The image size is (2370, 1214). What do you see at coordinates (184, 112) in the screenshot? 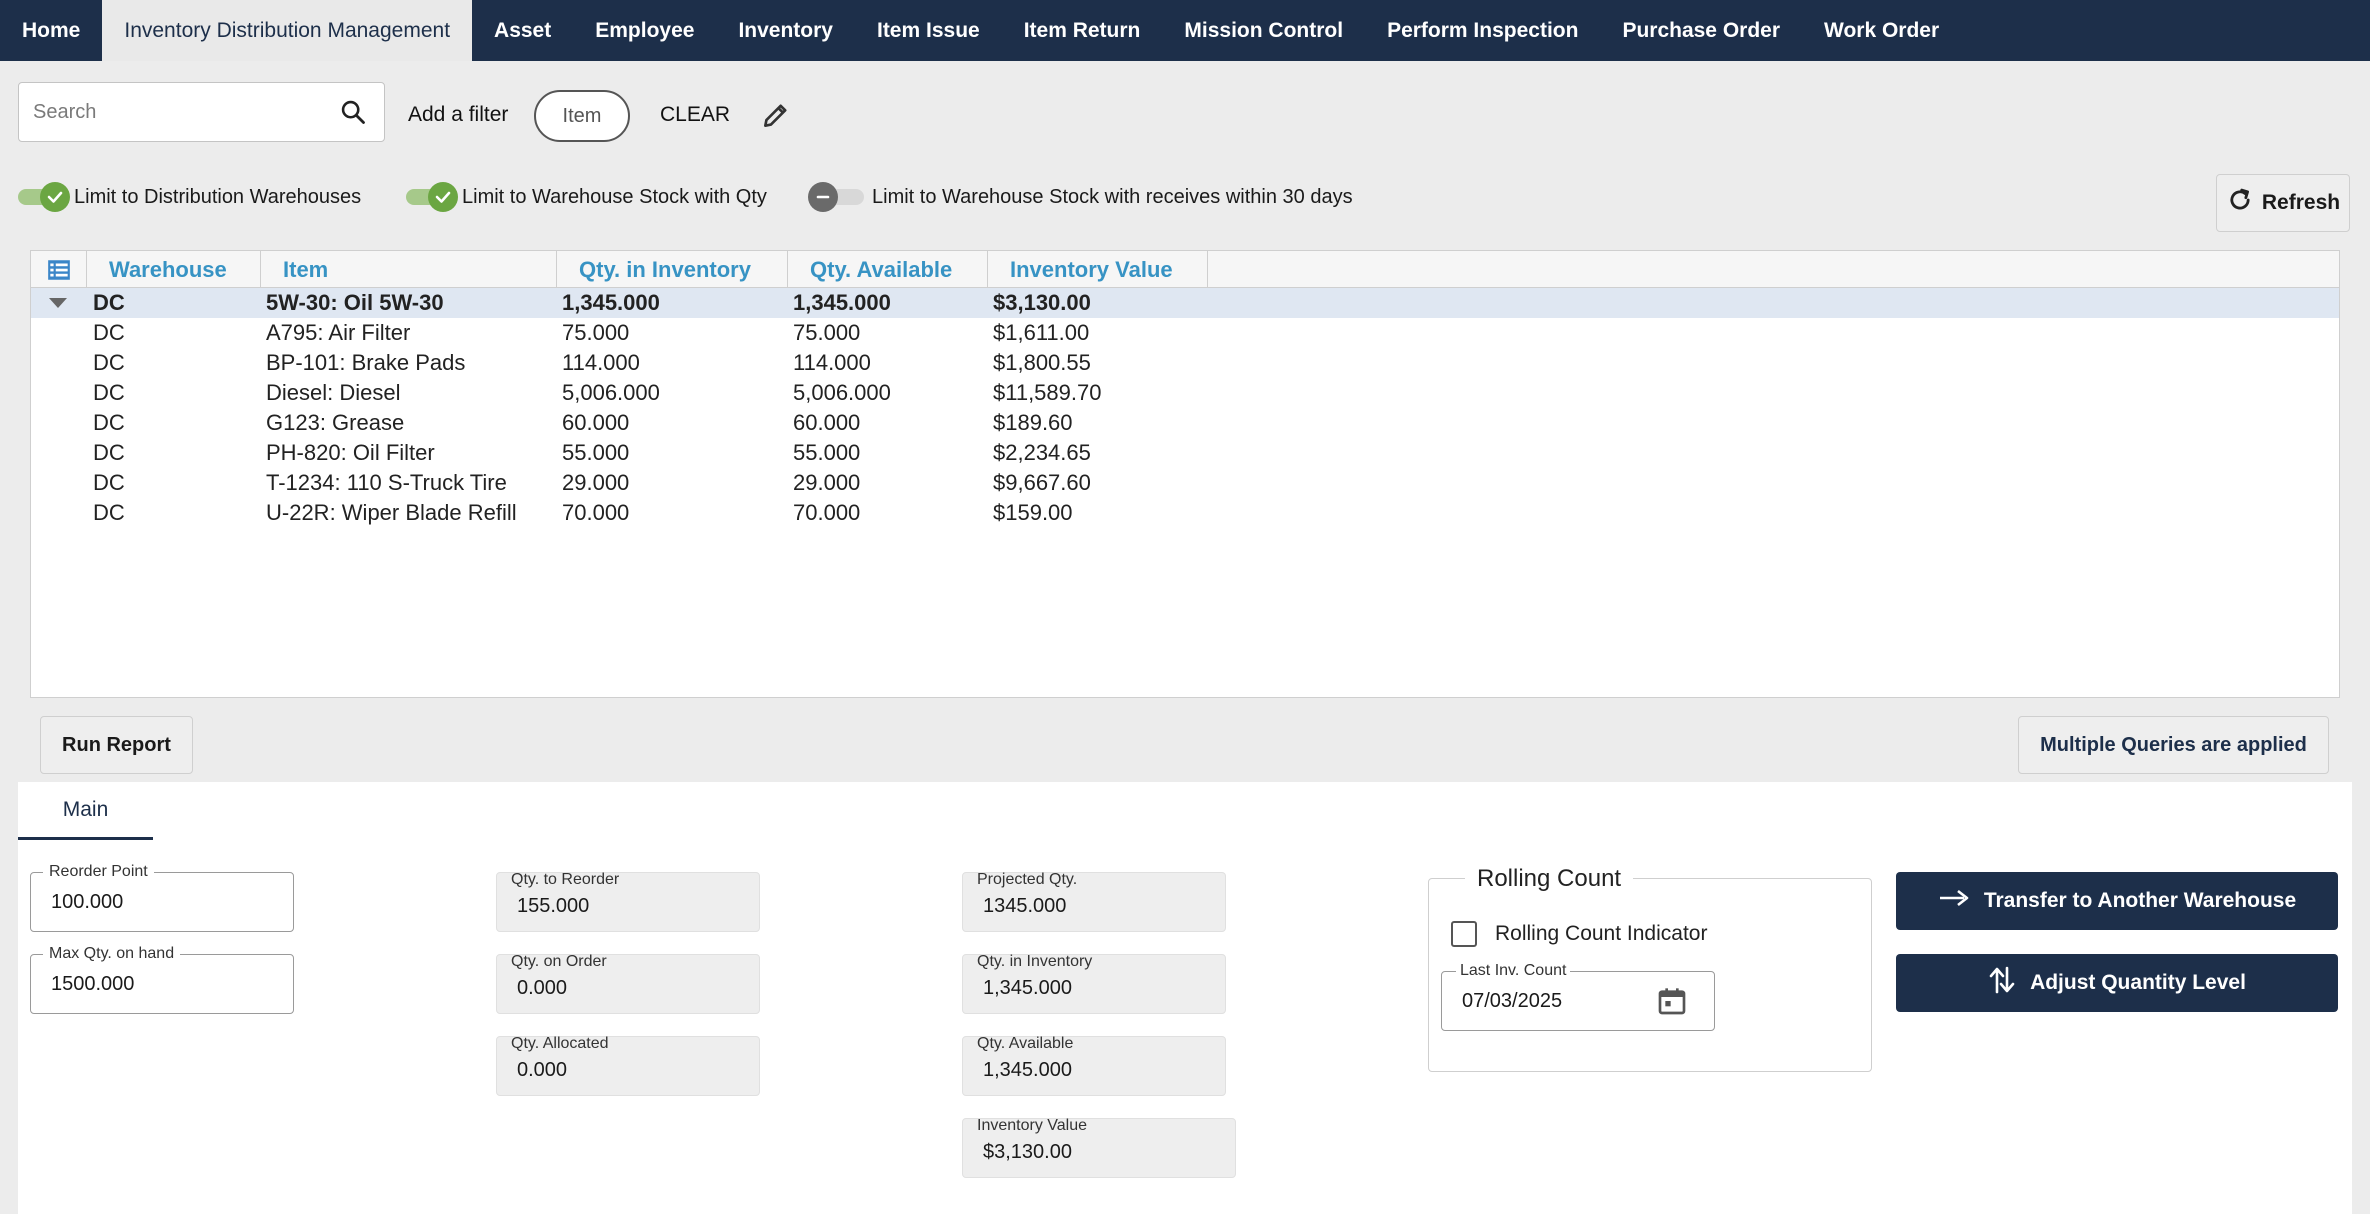
I see `search-input` at bounding box center [184, 112].